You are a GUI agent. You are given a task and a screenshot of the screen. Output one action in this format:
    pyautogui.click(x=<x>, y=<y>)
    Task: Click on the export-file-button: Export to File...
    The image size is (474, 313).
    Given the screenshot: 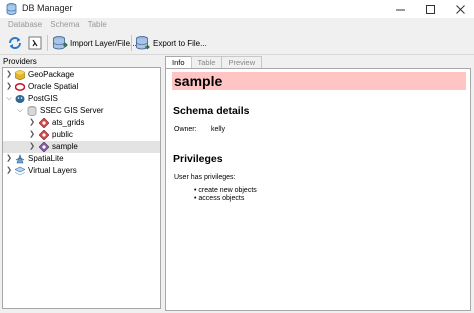 What is the action you would take?
    pyautogui.click(x=171, y=43)
    